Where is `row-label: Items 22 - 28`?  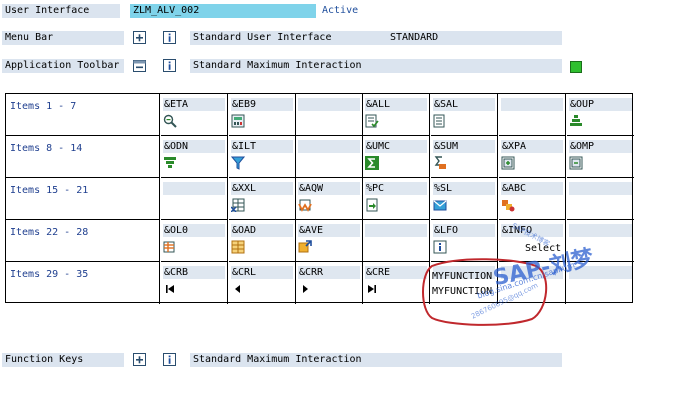
row-label: Items 22 - 28 is located at coordinates (83, 241).